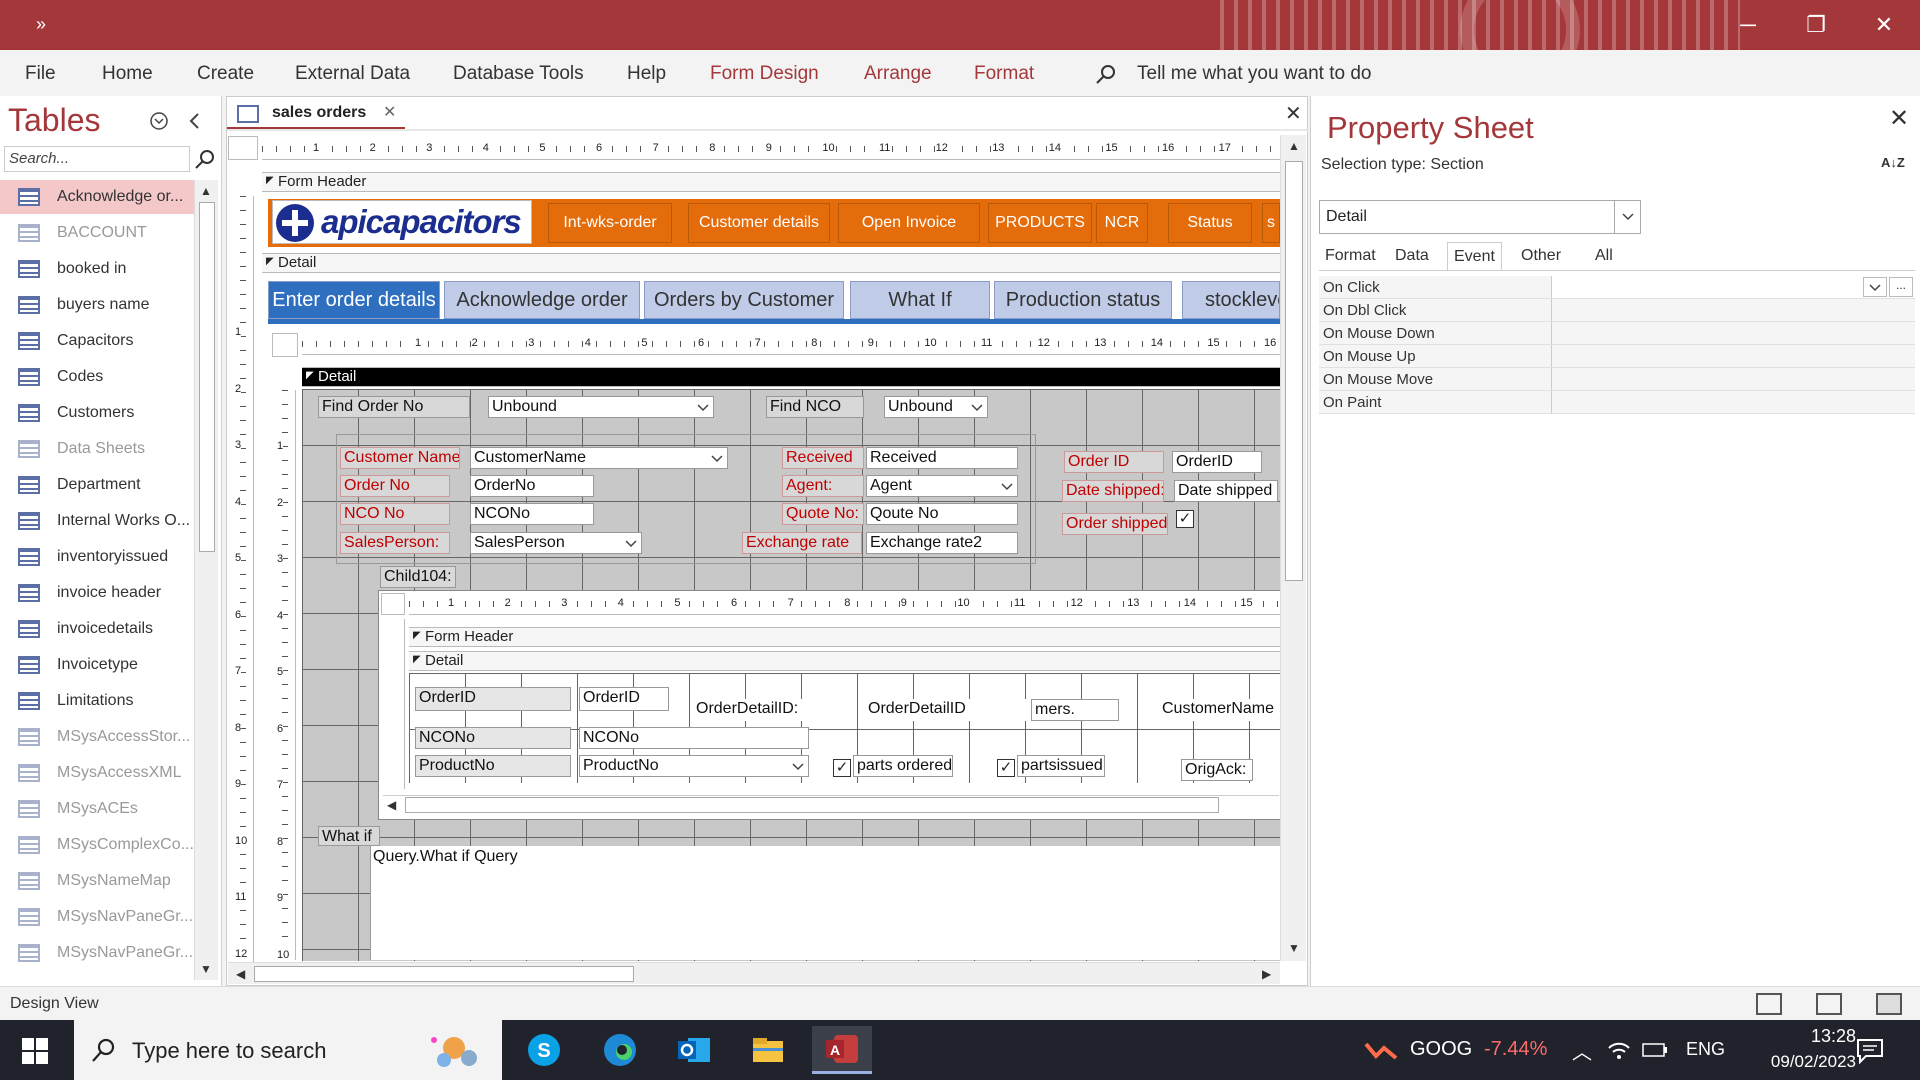 The height and width of the screenshot is (1080, 1920). Describe the element at coordinates (599, 458) in the screenshot. I see `customer-name-combo: CustomerName` at that location.